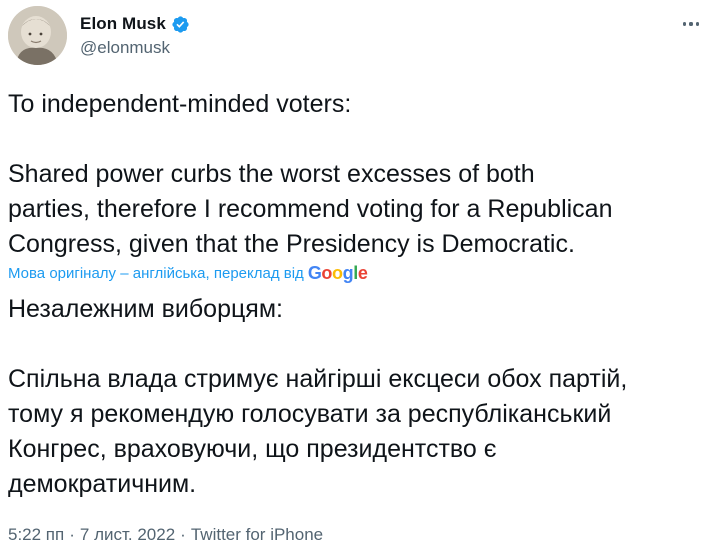  What do you see at coordinates (180, 24) in the screenshot?
I see `verified-badge-icon` at bounding box center [180, 24].